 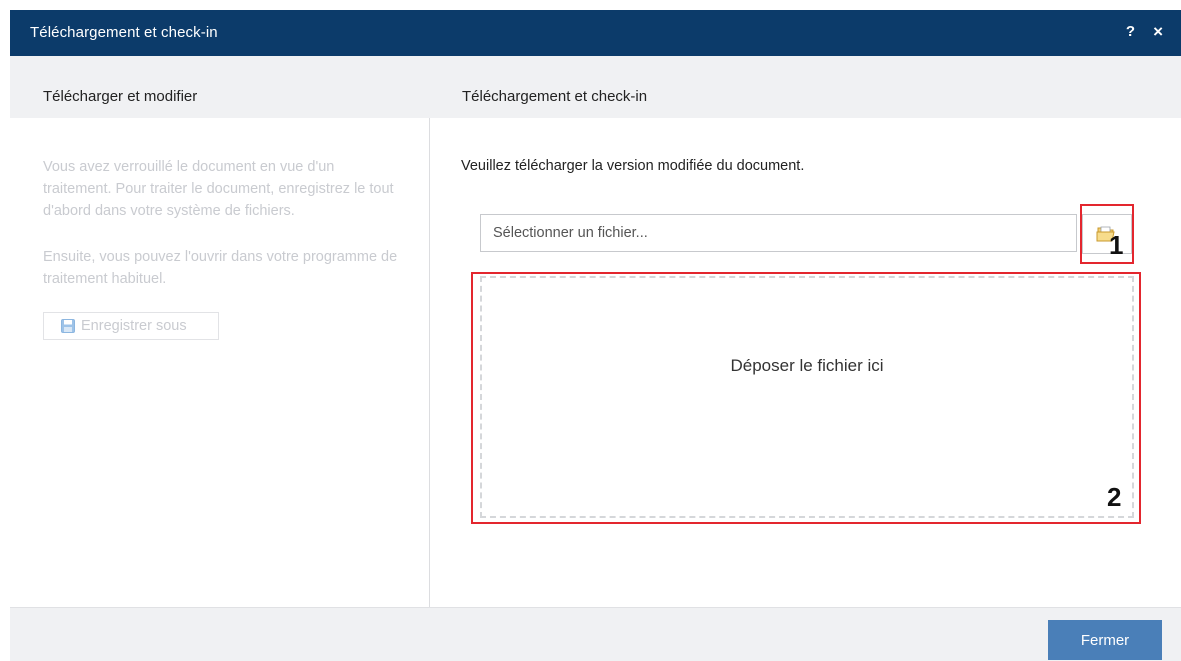 What do you see at coordinates (1130, 31) in the screenshot?
I see `help-icon: ?` at bounding box center [1130, 31].